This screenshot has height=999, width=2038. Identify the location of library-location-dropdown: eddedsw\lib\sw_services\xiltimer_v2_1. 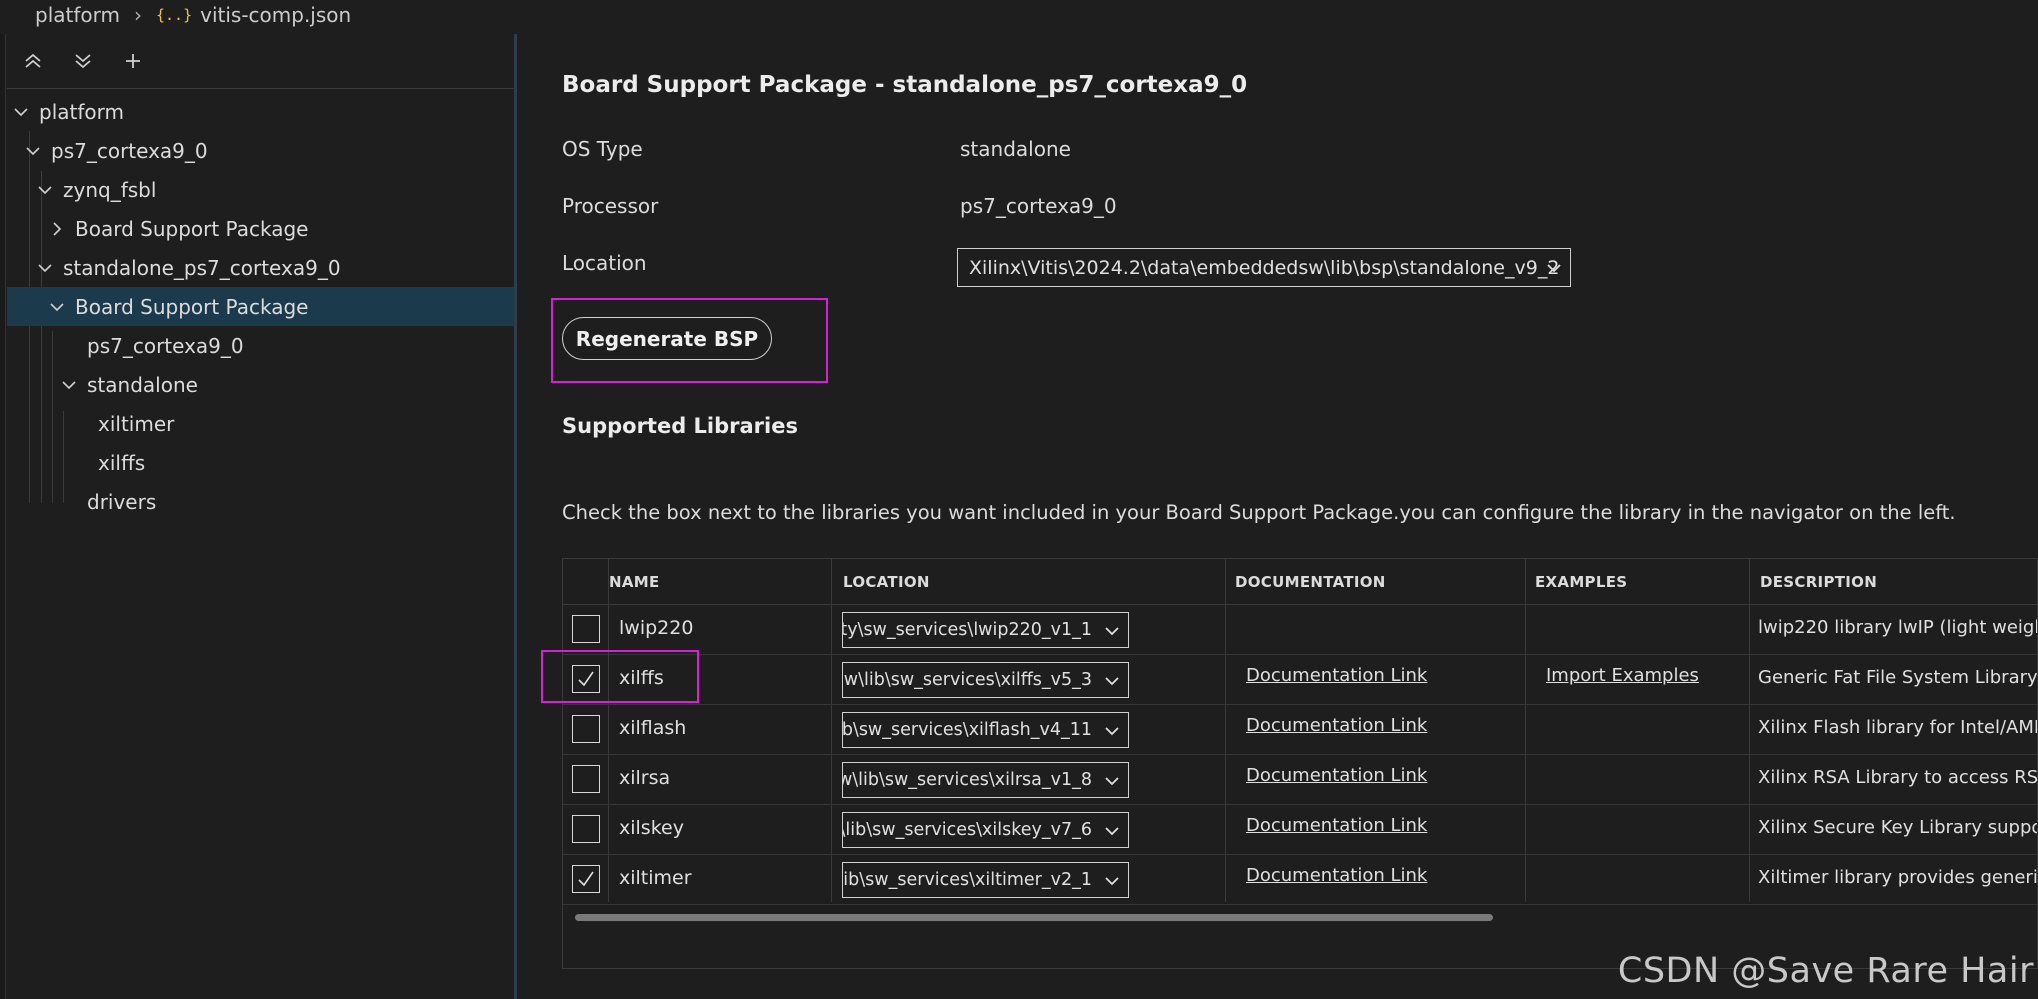
(985, 880).